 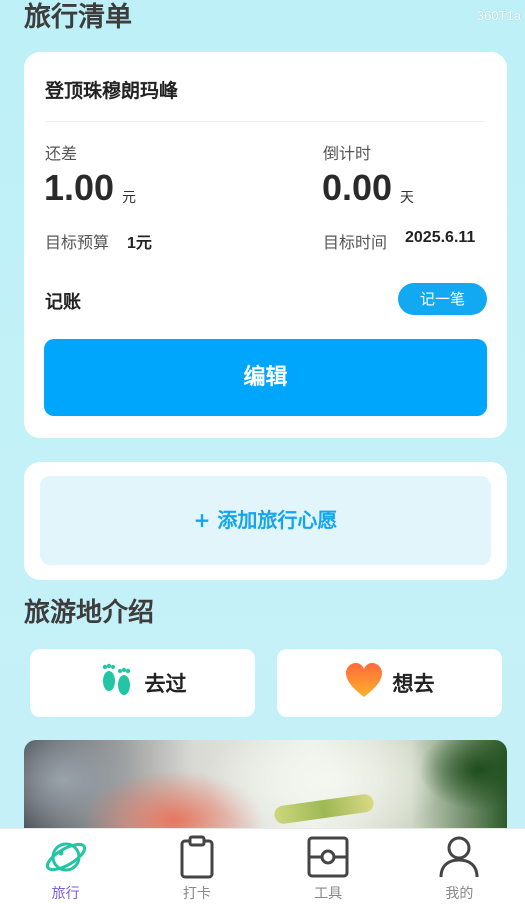 What do you see at coordinates (112, 91) in the screenshot?
I see `plan-name: 登顶珠穆朗玛峰` at bounding box center [112, 91].